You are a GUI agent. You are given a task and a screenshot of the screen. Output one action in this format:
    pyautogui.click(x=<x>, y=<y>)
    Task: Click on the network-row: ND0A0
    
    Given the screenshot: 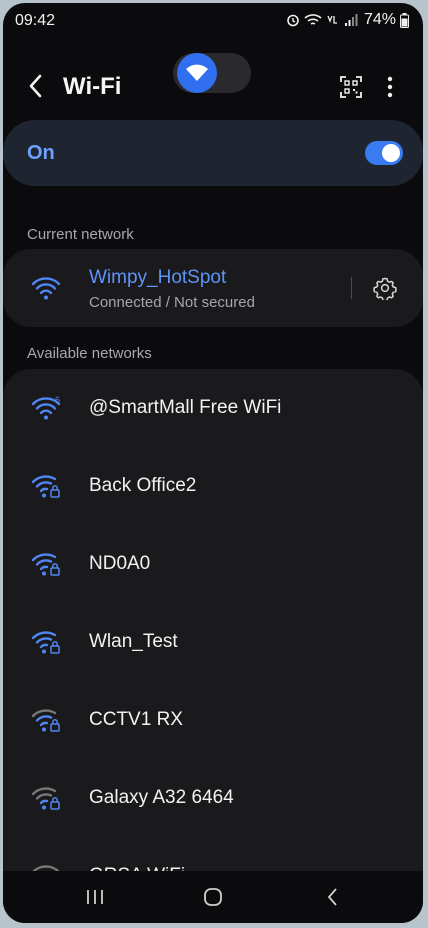 What is the action you would take?
    pyautogui.click(x=213, y=564)
    